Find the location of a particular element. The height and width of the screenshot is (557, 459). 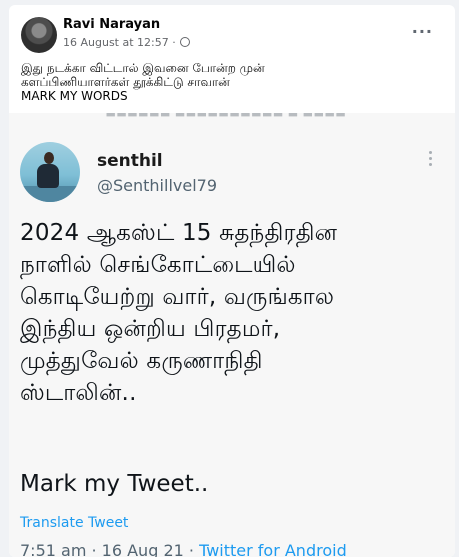

post-meta: 16 August at 12:57 · is located at coordinates (127, 42).